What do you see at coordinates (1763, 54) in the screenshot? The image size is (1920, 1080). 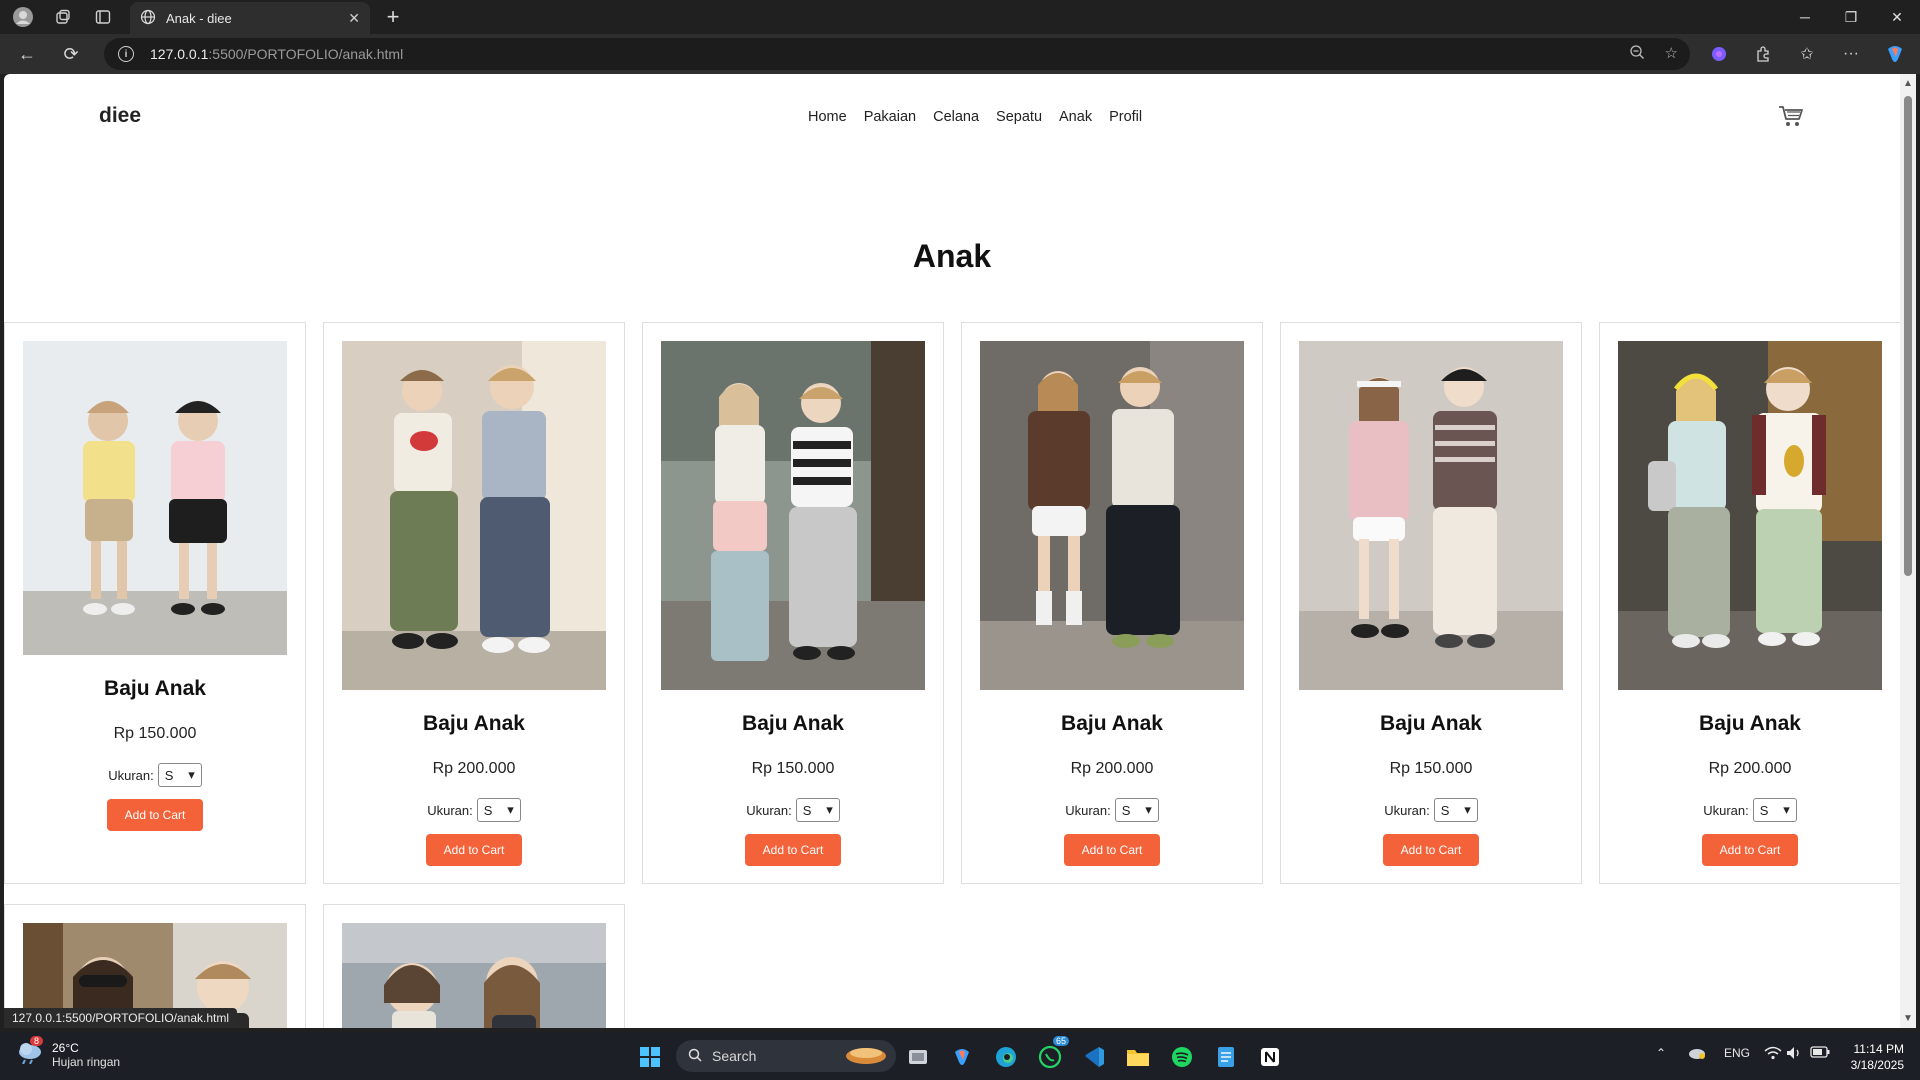 I see `extensions-icon` at bounding box center [1763, 54].